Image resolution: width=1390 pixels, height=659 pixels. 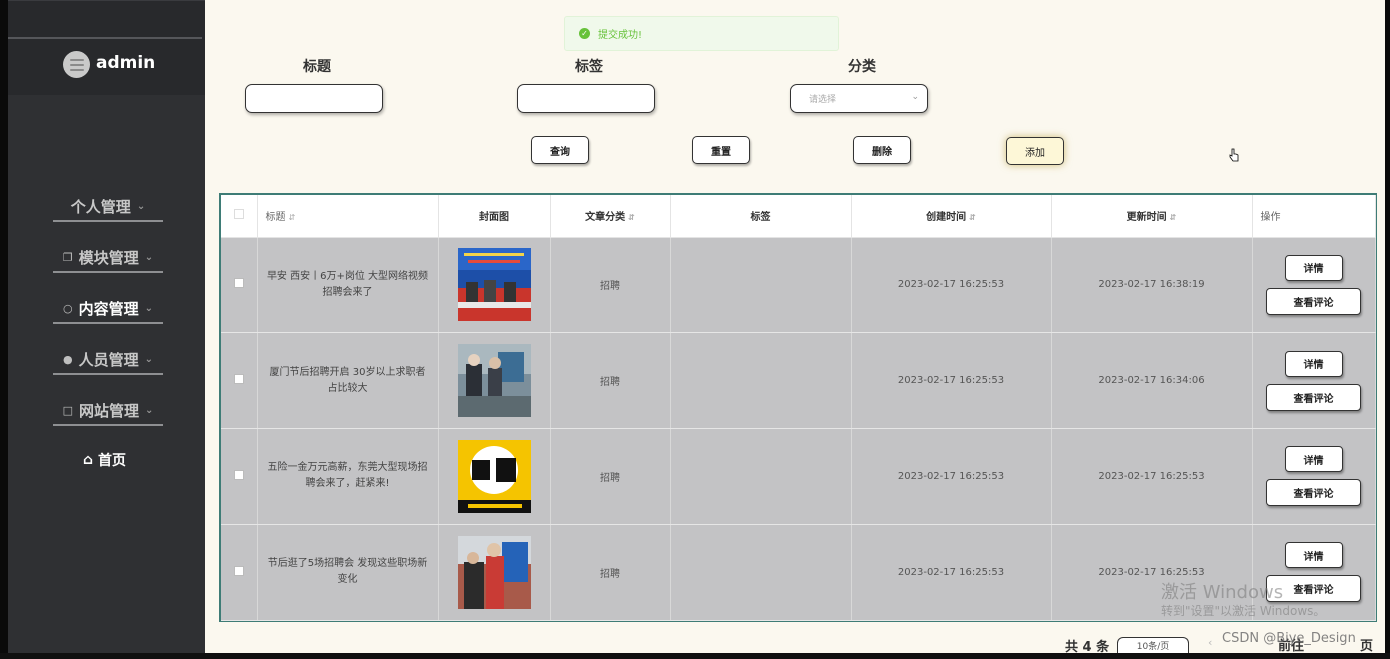 I want to click on sidebar-item-website: □ 网站管理 ⌄, so click(x=108, y=411).